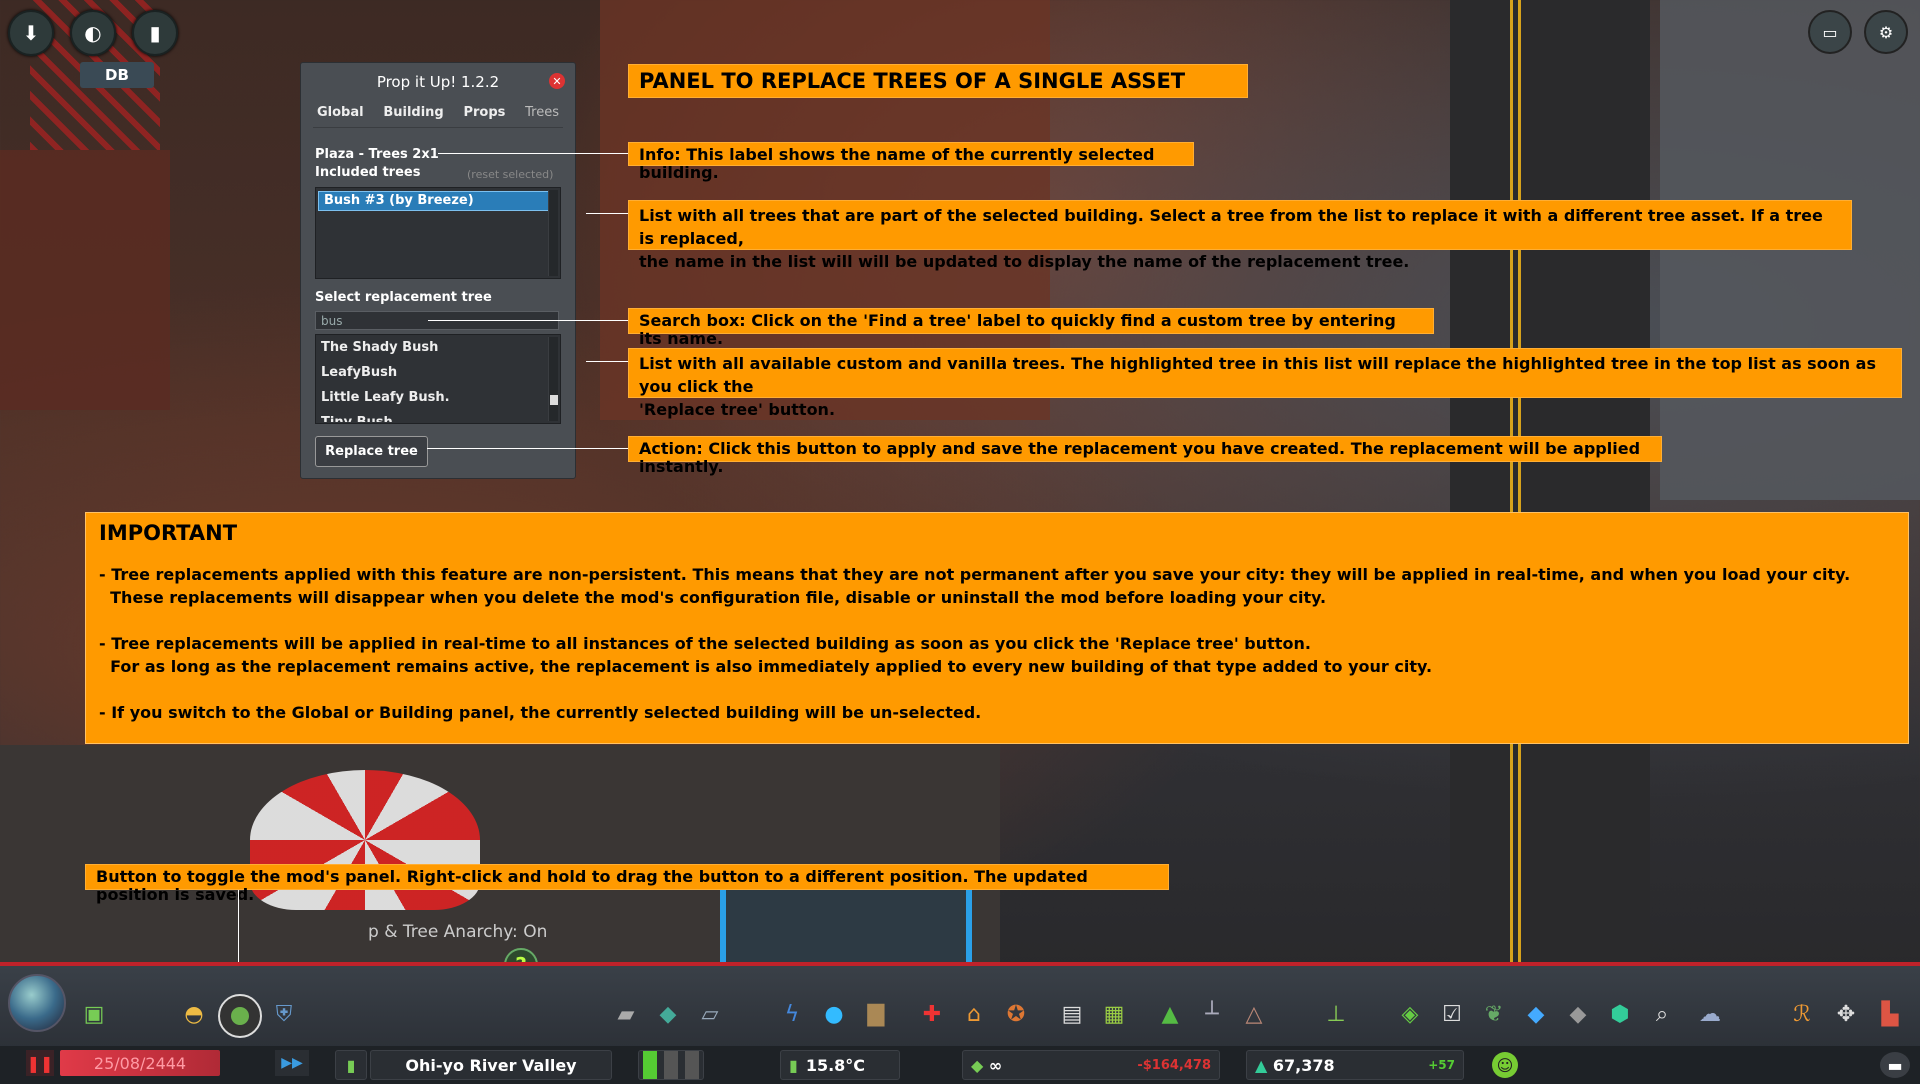 This screenshot has width=1920, height=1084. What do you see at coordinates (168, 533) in the screenshot?
I see `important-title: IMPORTANT` at bounding box center [168, 533].